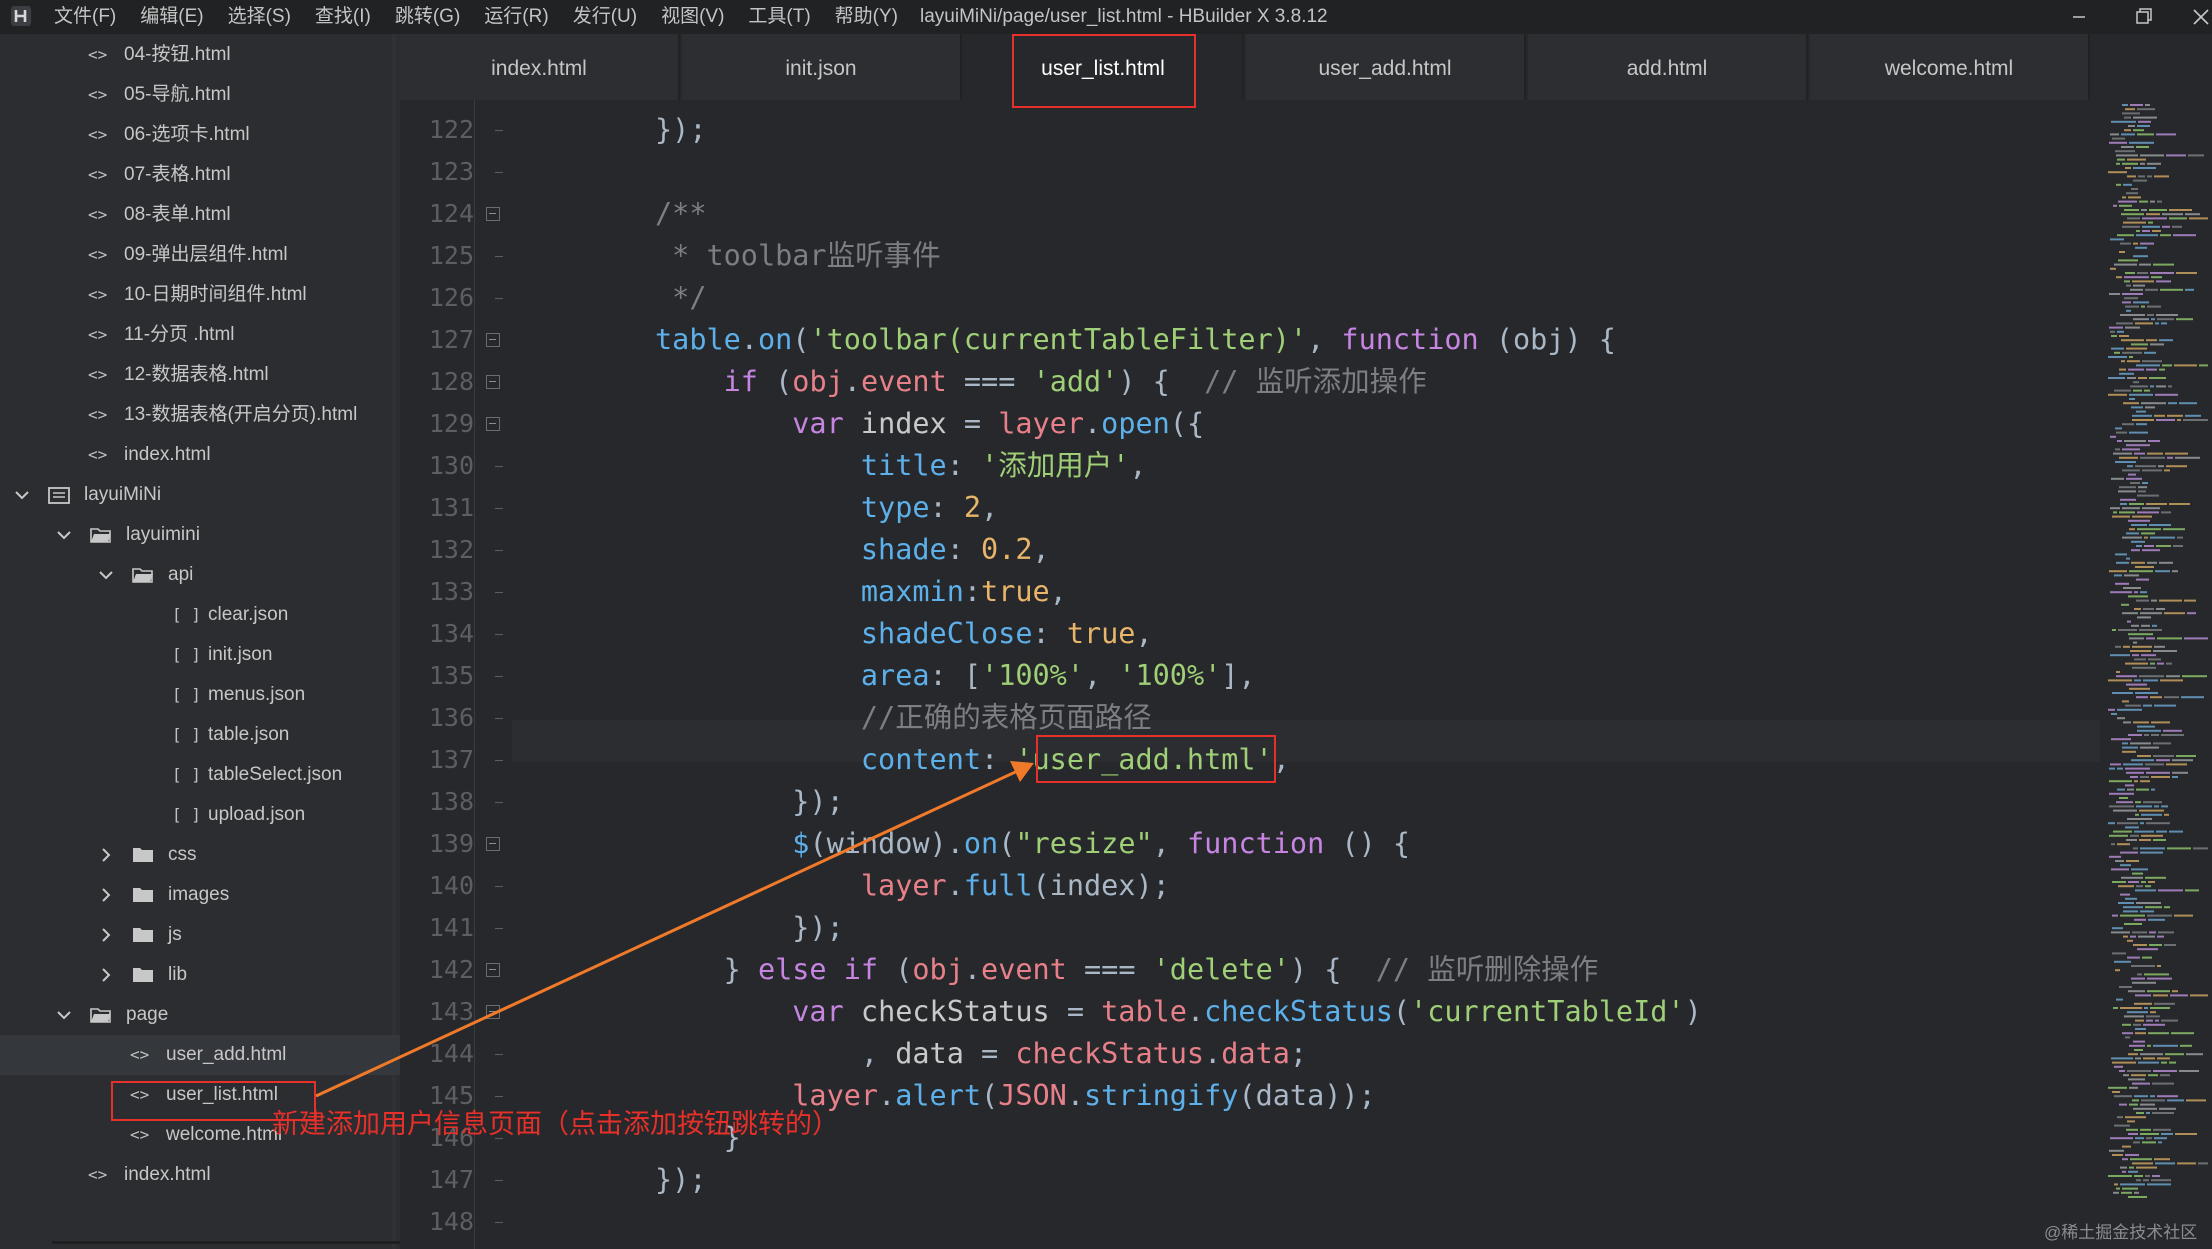  Describe the element at coordinates (200, 695) in the screenshot. I see `tree-item: [ ] menus.json` at that location.